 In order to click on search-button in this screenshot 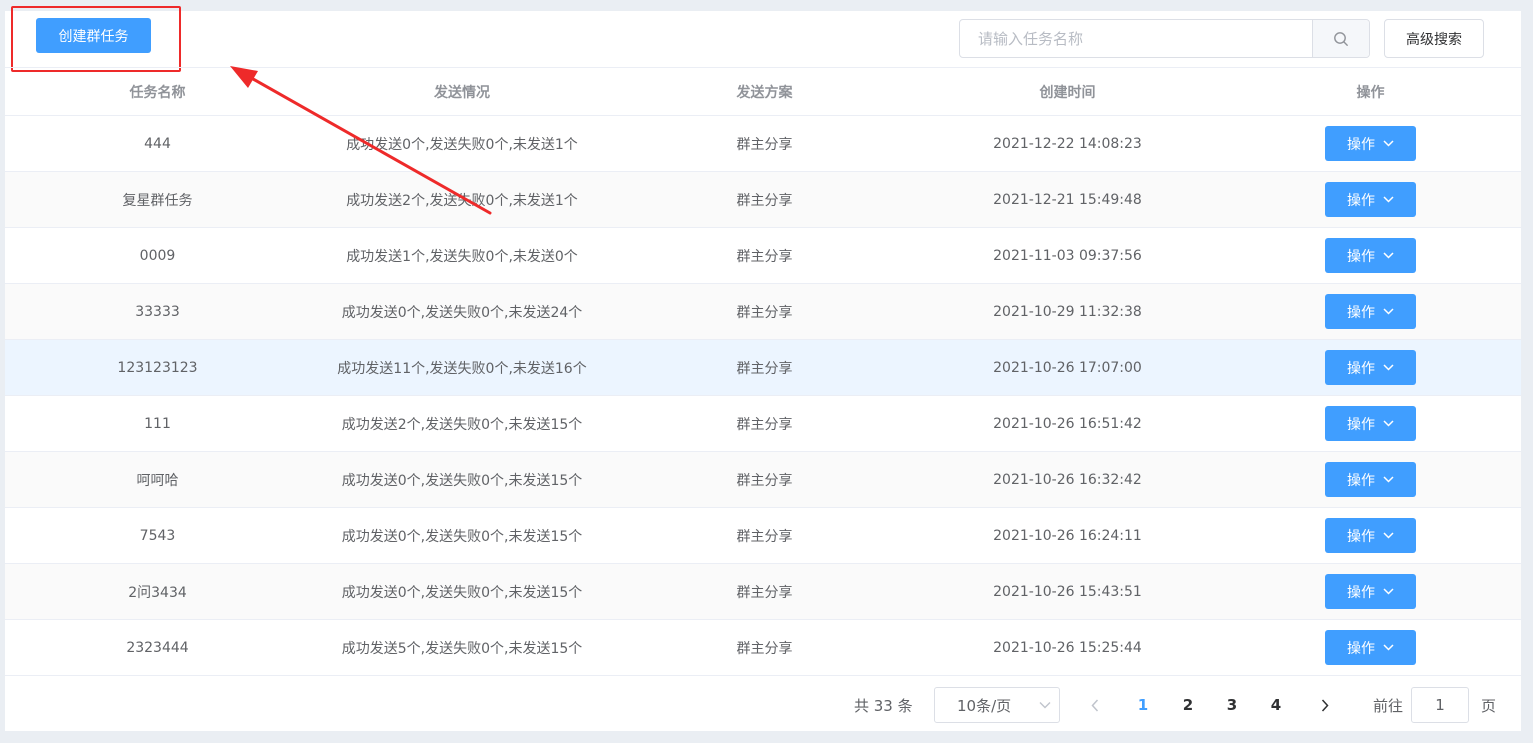, I will do `click(1340, 38)`.